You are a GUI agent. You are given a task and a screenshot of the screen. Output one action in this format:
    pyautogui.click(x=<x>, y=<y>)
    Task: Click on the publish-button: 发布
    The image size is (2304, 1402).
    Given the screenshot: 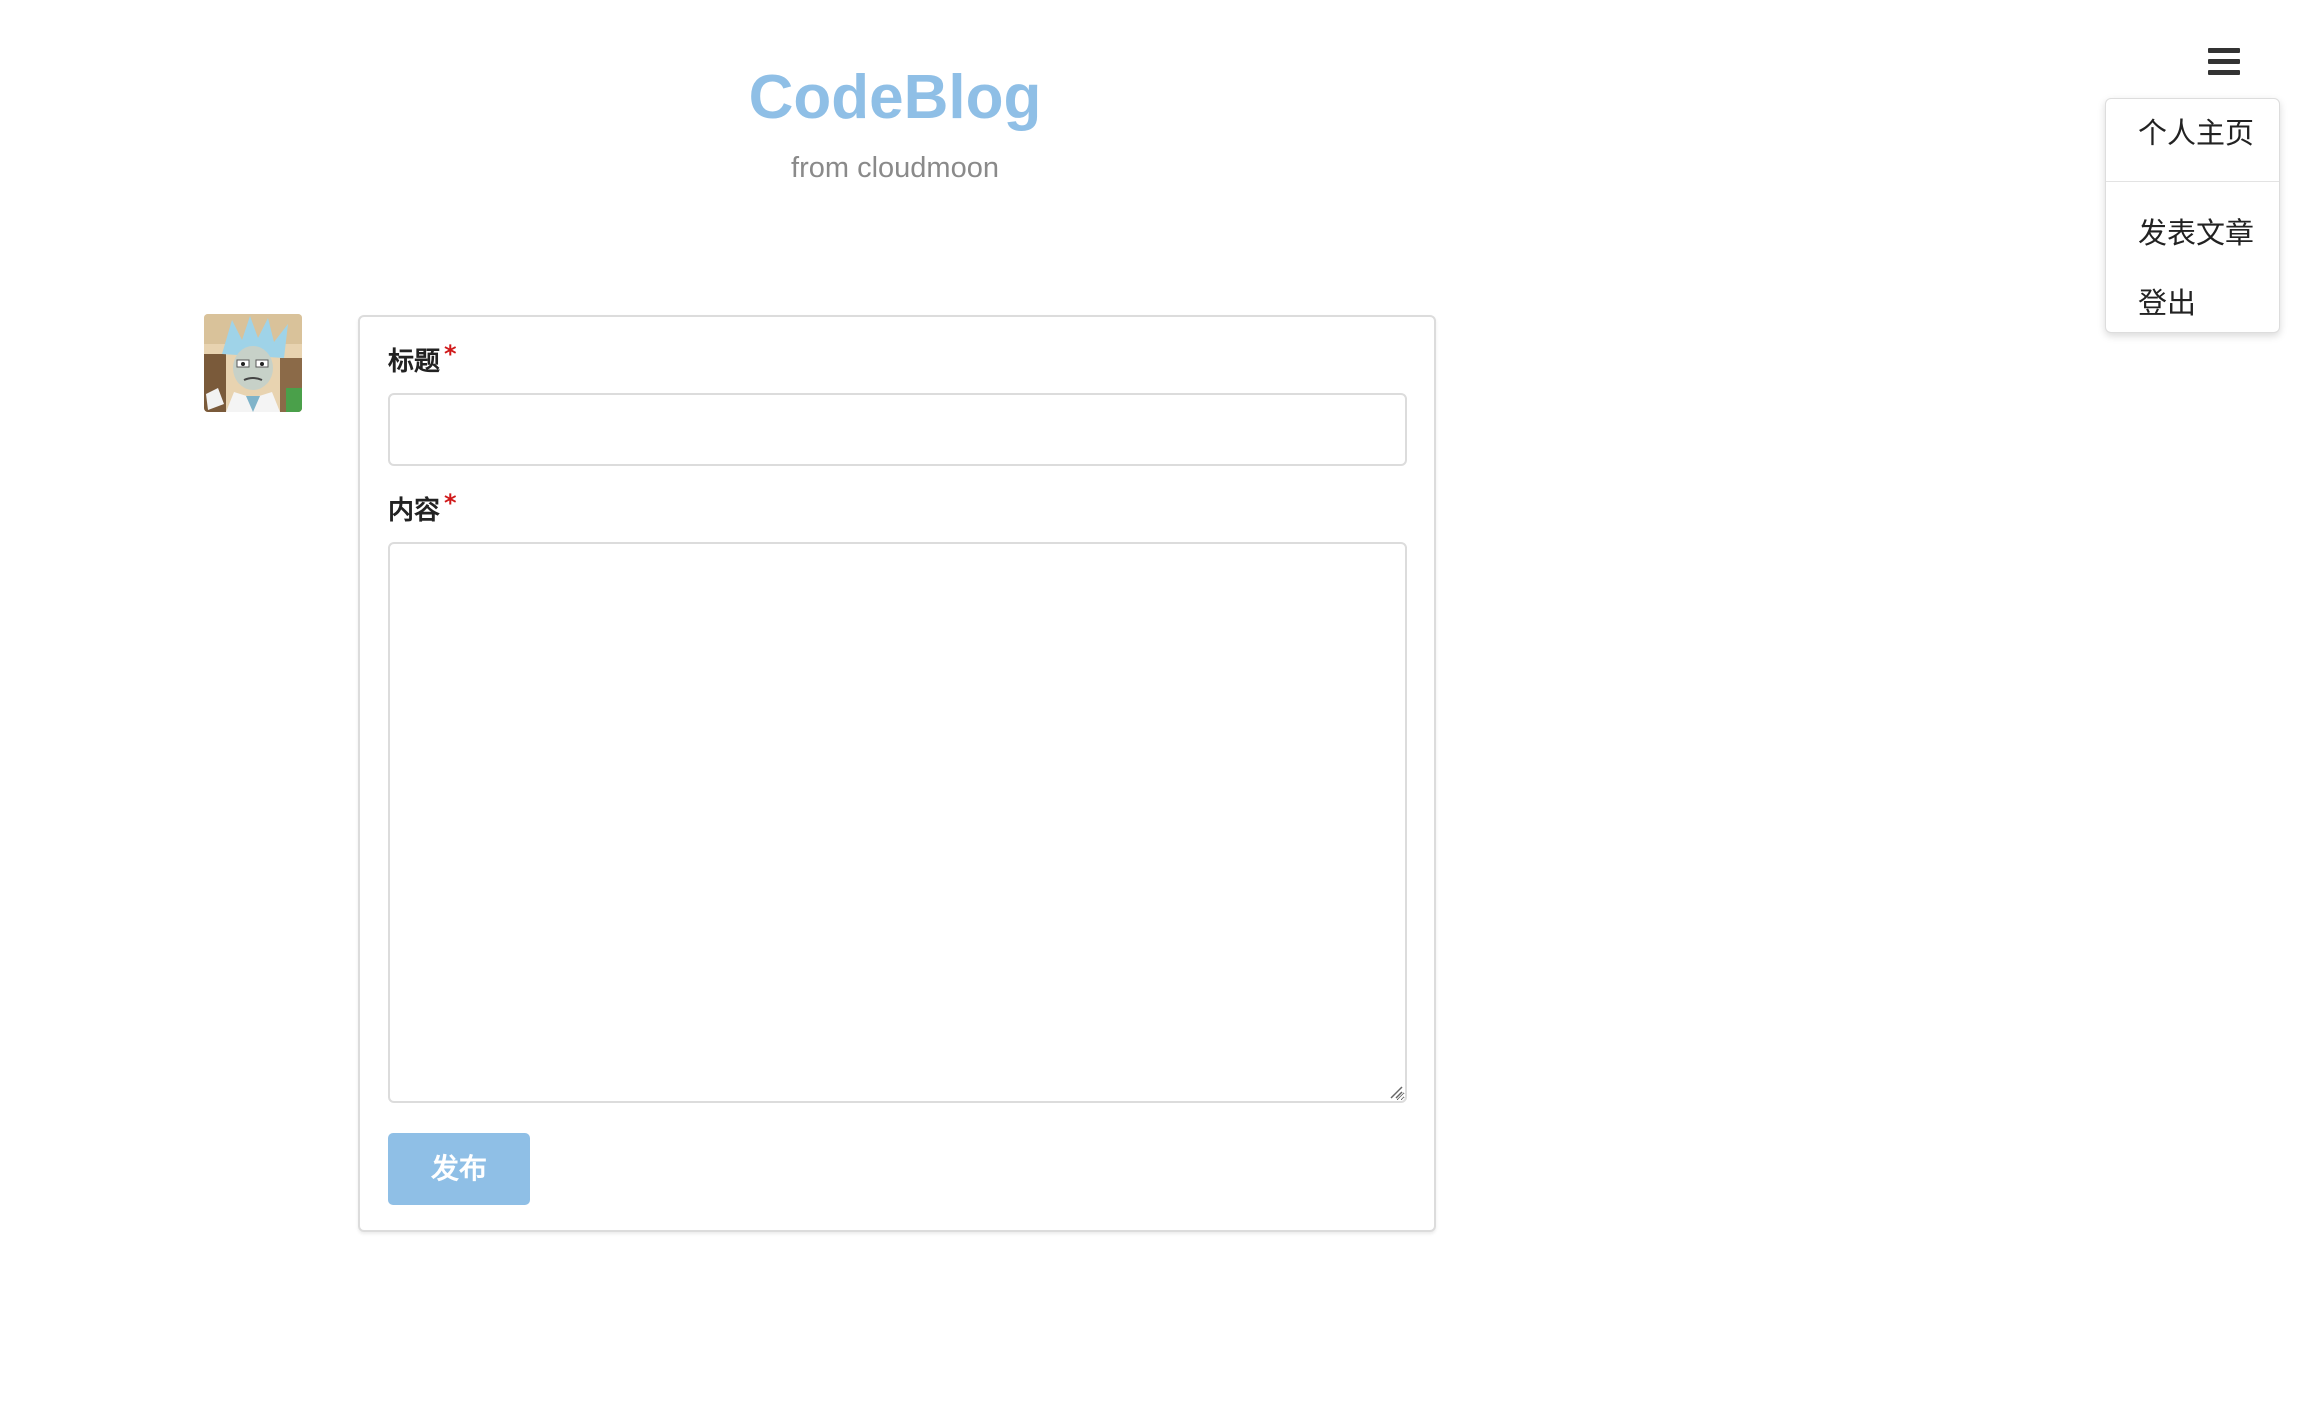 What is the action you would take?
    pyautogui.click(x=459, y=1169)
    